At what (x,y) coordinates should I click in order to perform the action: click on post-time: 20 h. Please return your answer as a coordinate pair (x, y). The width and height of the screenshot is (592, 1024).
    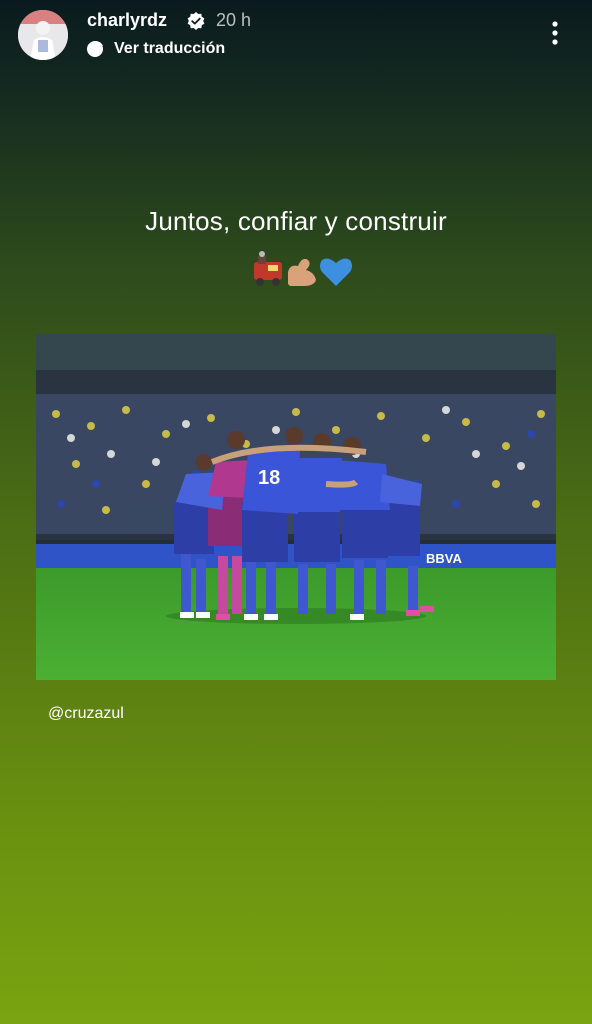
    Looking at the image, I should click on (234, 20).